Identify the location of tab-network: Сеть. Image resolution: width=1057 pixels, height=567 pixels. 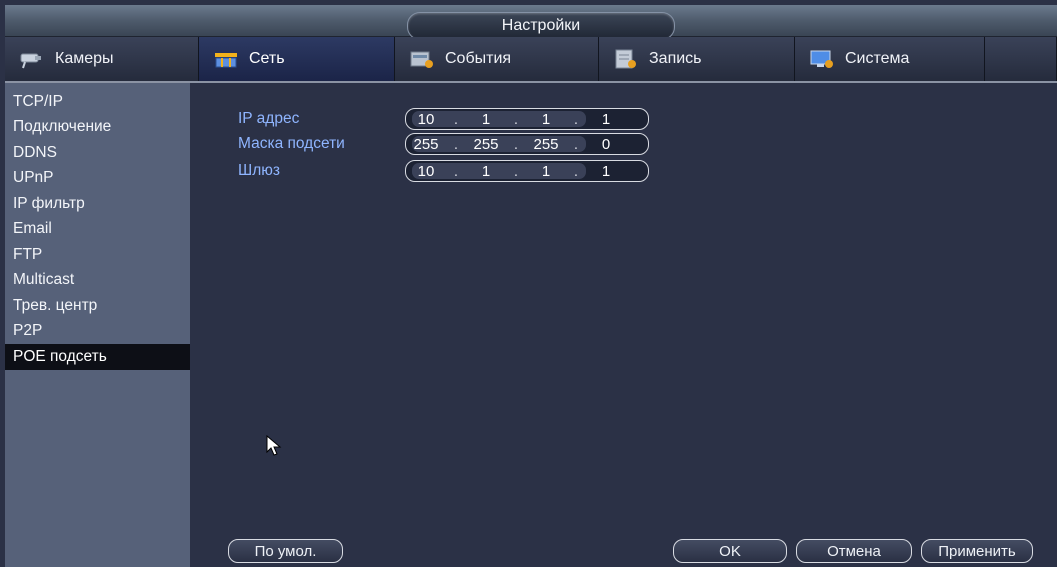
(297, 59).